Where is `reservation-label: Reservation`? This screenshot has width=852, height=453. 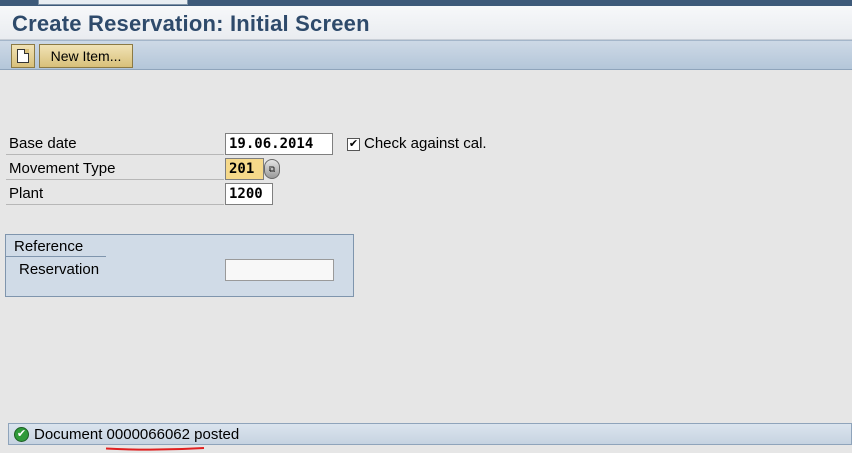 reservation-label: Reservation is located at coordinates (59, 269).